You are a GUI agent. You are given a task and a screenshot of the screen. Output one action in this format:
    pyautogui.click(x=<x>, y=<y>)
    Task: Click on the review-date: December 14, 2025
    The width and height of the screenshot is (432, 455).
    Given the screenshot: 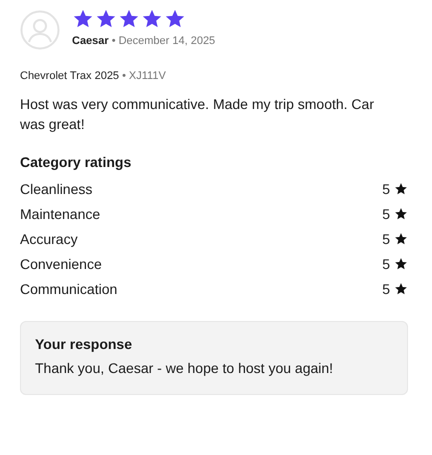 What is the action you would take?
    pyautogui.click(x=167, y=41)
    